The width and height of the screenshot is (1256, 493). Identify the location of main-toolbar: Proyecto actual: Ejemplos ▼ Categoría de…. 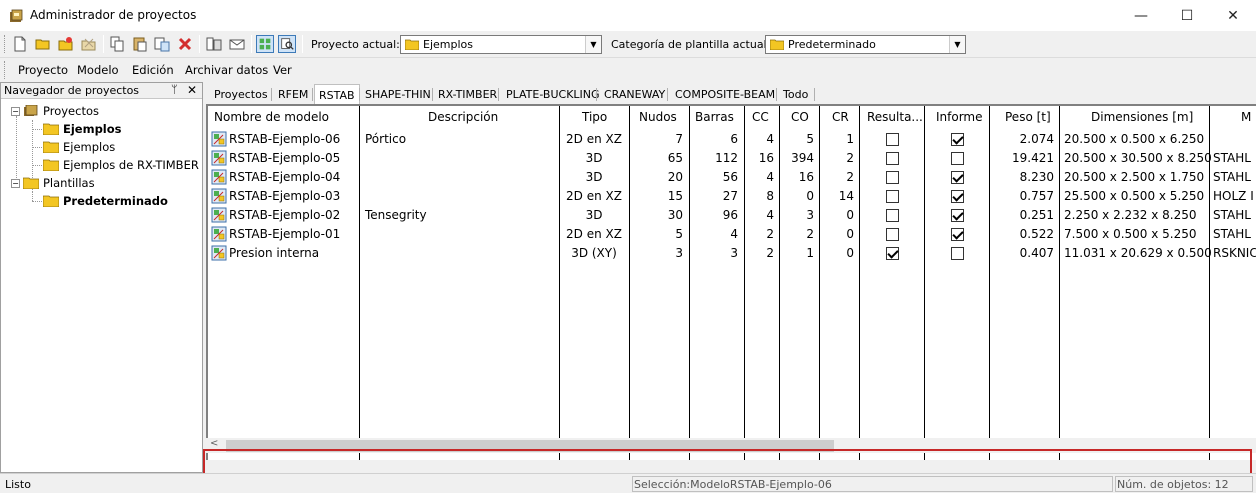
(628, 44).